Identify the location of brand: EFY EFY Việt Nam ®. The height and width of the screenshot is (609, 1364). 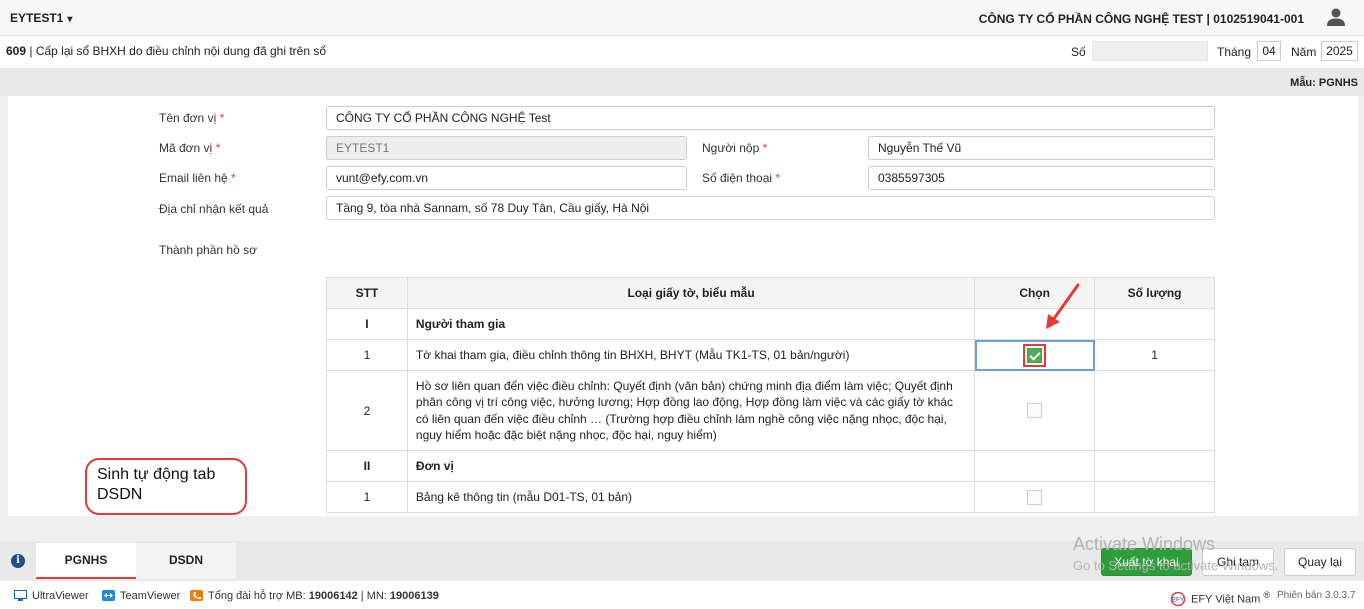
(1220, 598).